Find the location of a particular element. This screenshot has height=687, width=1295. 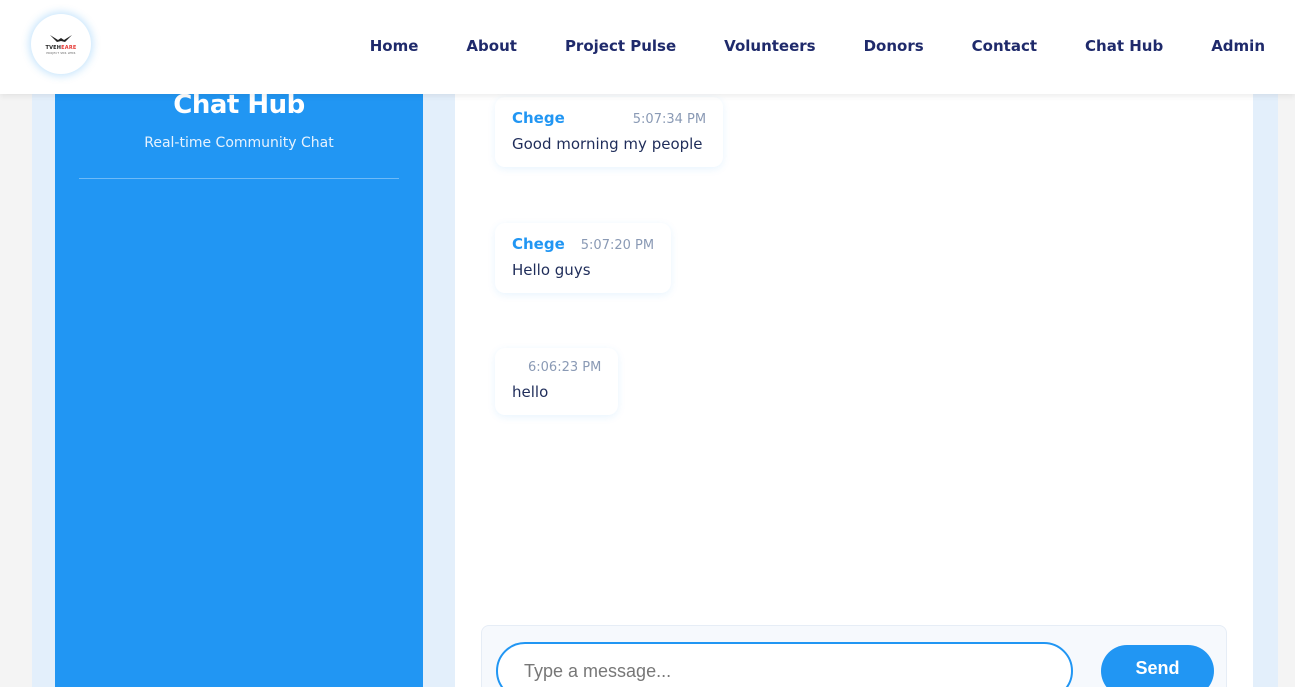

eagle-icon is located at coordinates (61, 38).